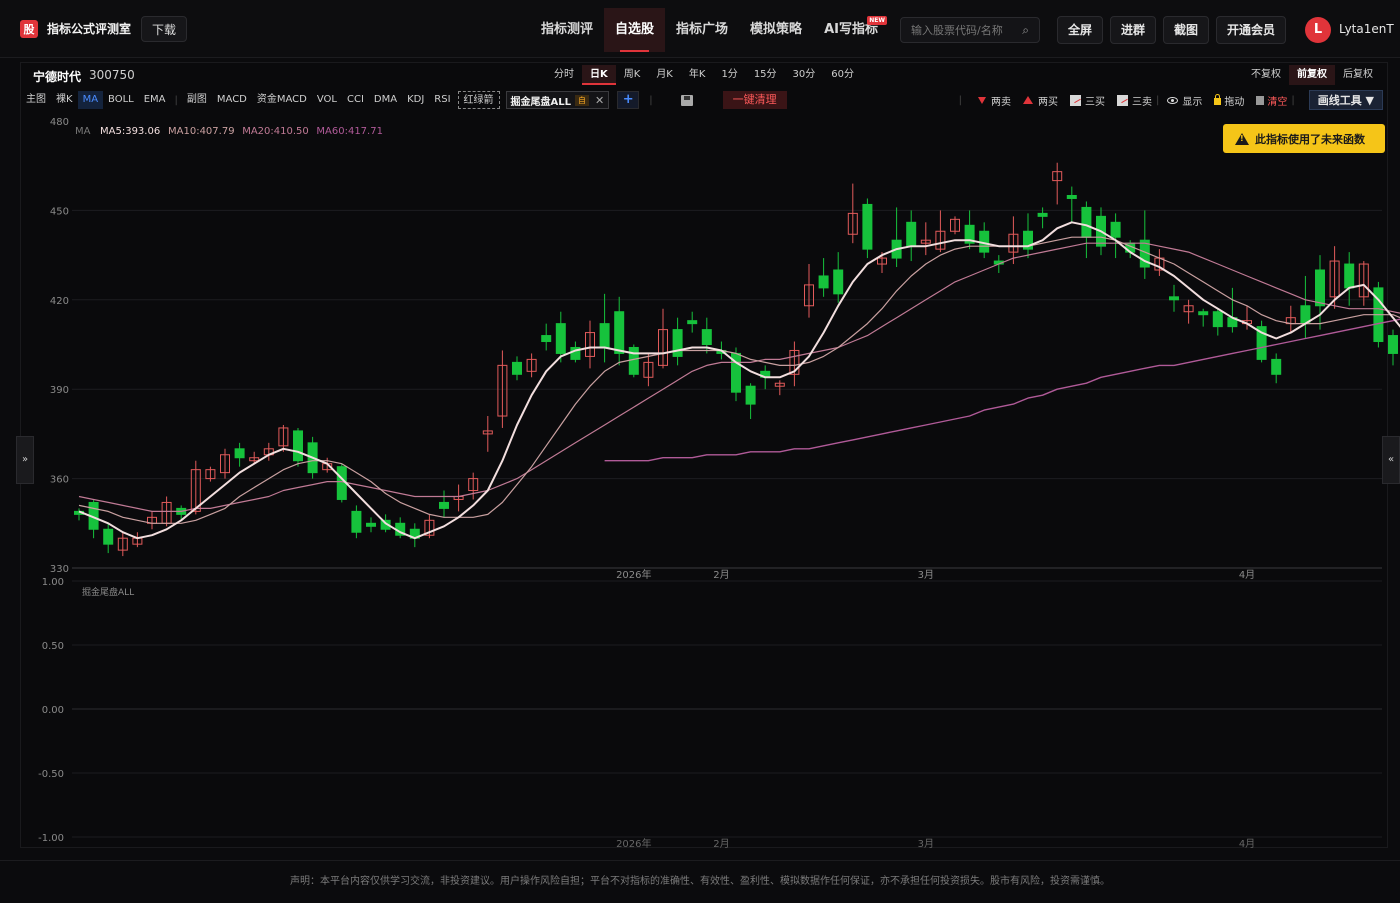 The width and height of the screenshot is (1400, 903). Describe the element at coordinates (633, 574) in the screenshot. I see `x-tick-label: 2026年` at that location.